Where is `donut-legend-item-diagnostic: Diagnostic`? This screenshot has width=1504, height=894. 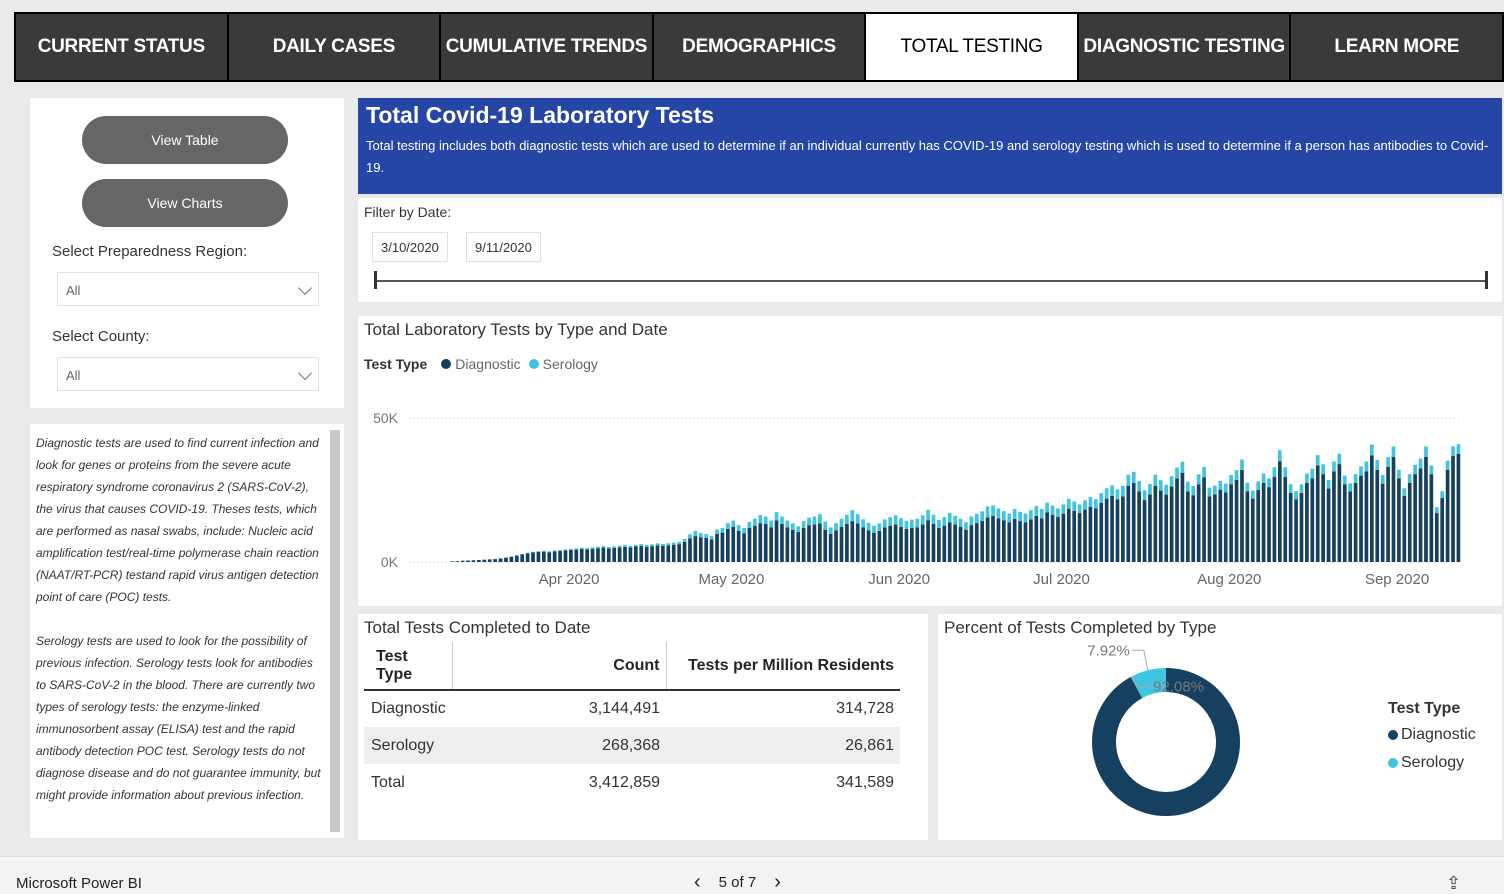 donut-legend-item-diagnostic: Diagnostic is located at coordinates (1432, 735).